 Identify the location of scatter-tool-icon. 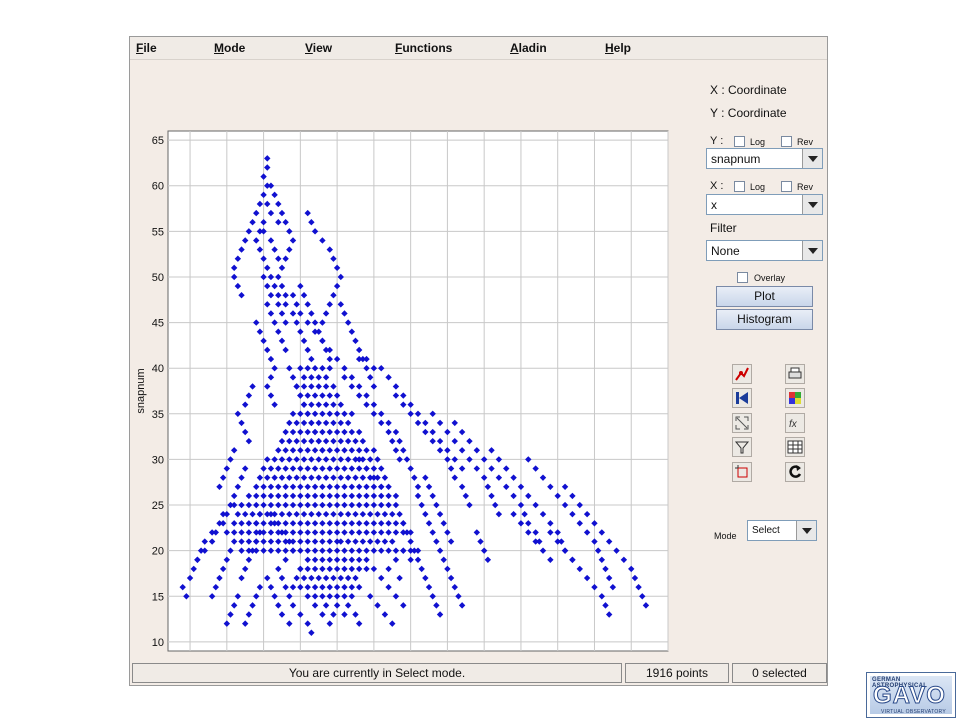
(742, 374).